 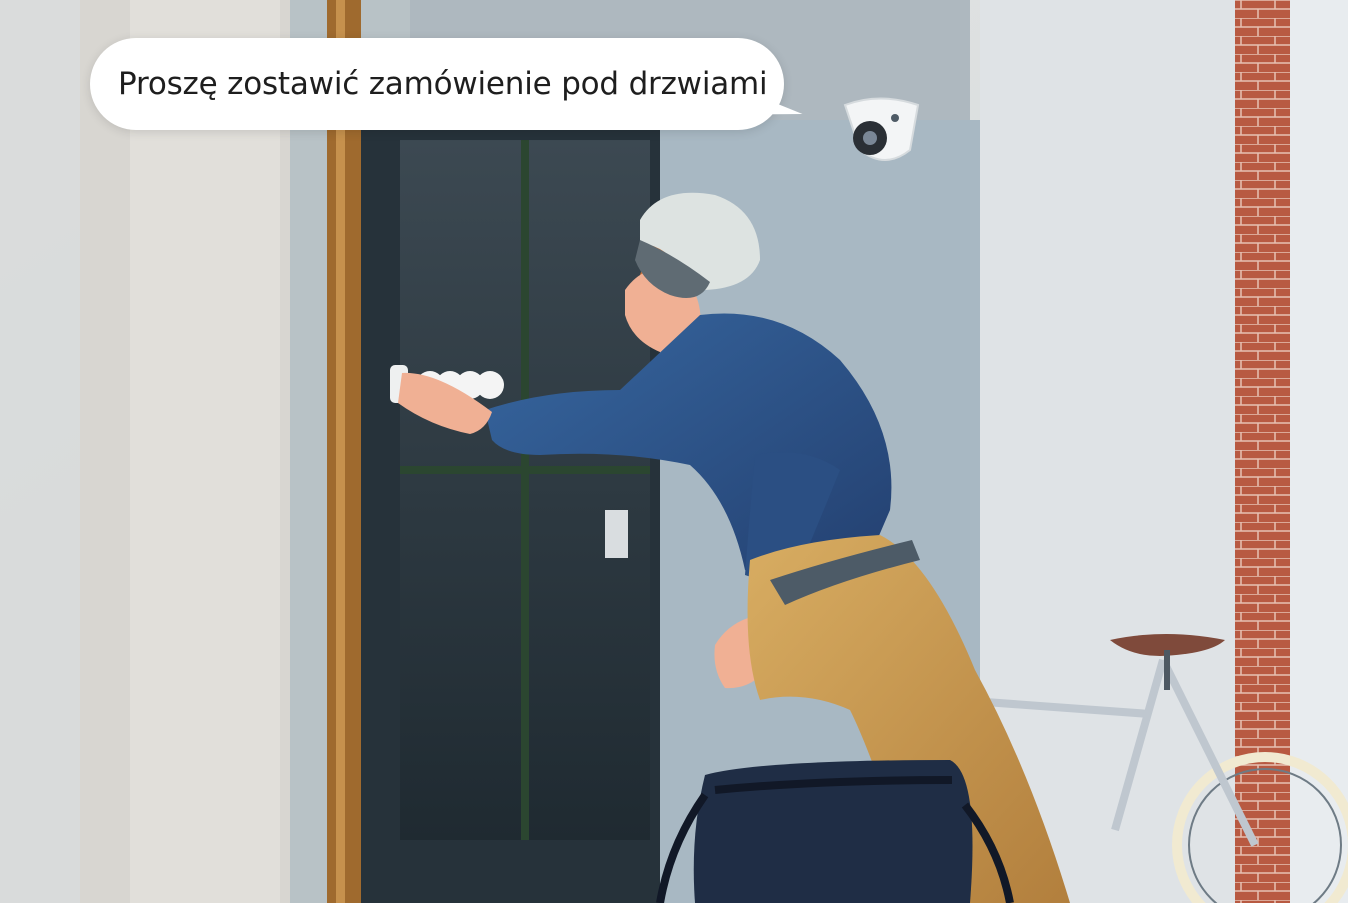 I want to click on column-face, so click(x=205, y=451).